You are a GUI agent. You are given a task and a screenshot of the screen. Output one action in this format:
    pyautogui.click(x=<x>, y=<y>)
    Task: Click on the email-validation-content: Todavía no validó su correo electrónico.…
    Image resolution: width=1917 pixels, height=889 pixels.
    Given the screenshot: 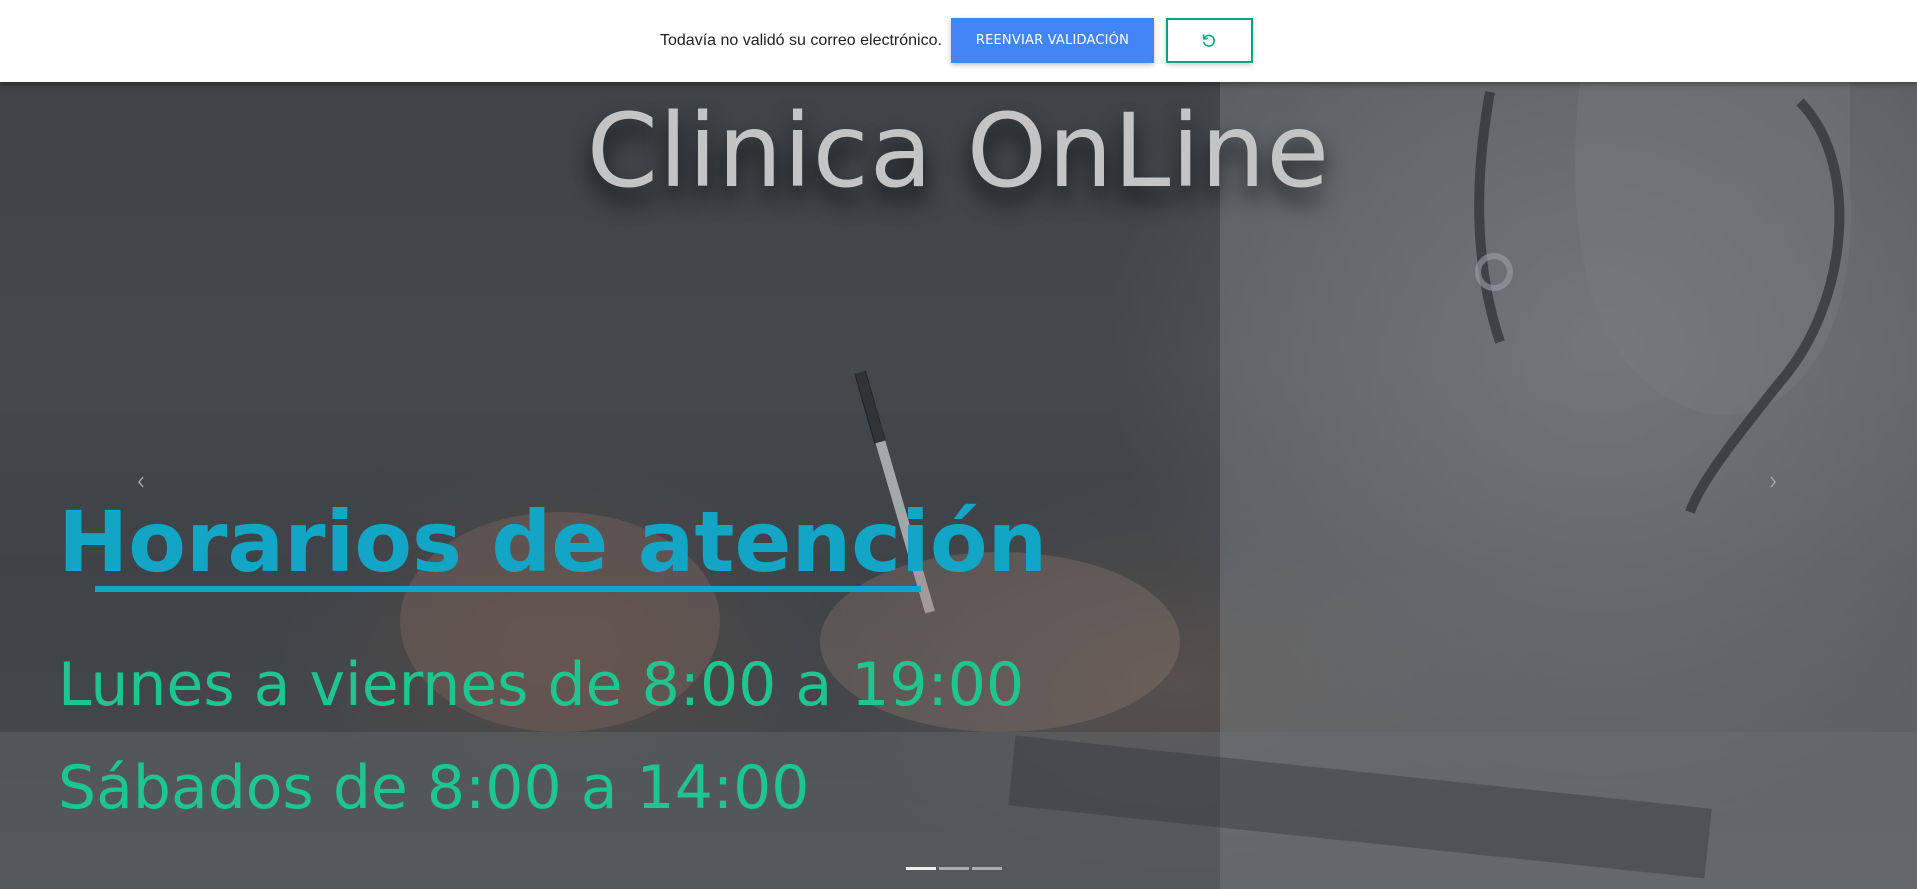 What is the action you would take?
    pyautogui.click(x=956, y=40)
    